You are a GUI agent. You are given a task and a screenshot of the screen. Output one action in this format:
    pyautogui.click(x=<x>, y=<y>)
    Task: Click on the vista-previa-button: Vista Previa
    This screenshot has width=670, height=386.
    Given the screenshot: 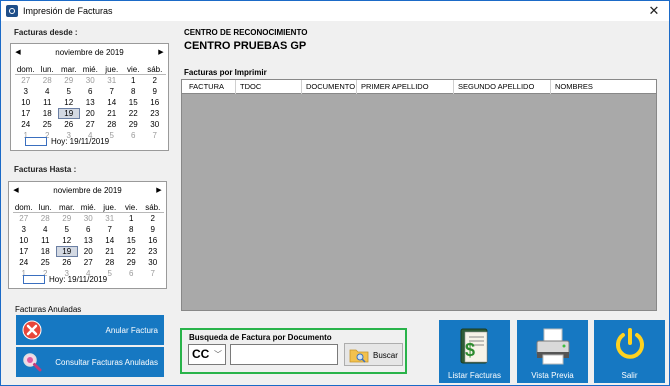 What is the action you would take?
    pyautogui.click(x=552, y=351)
    